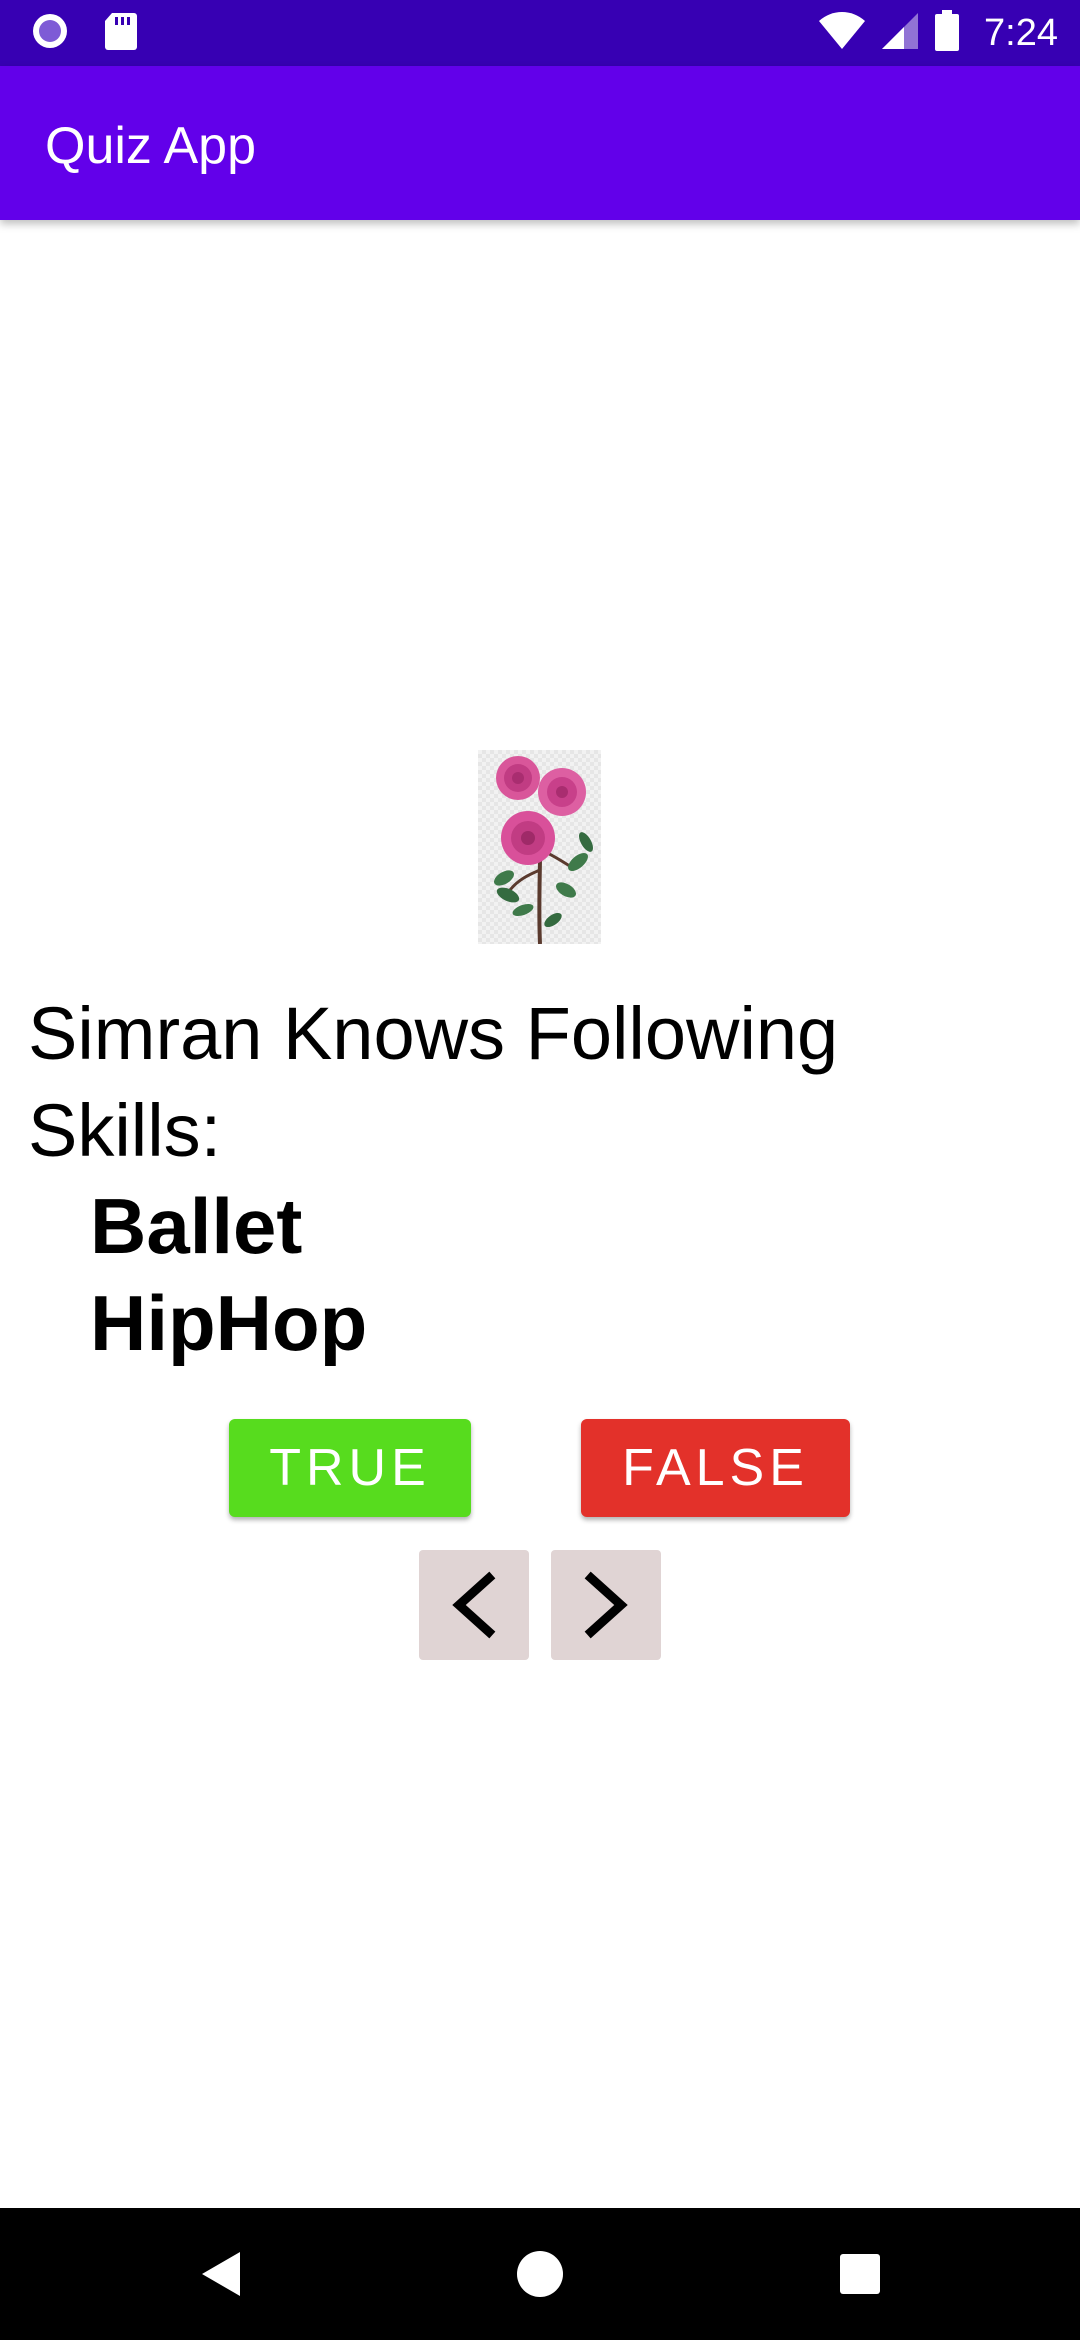  I want to click on question-image, so click(539, 847).